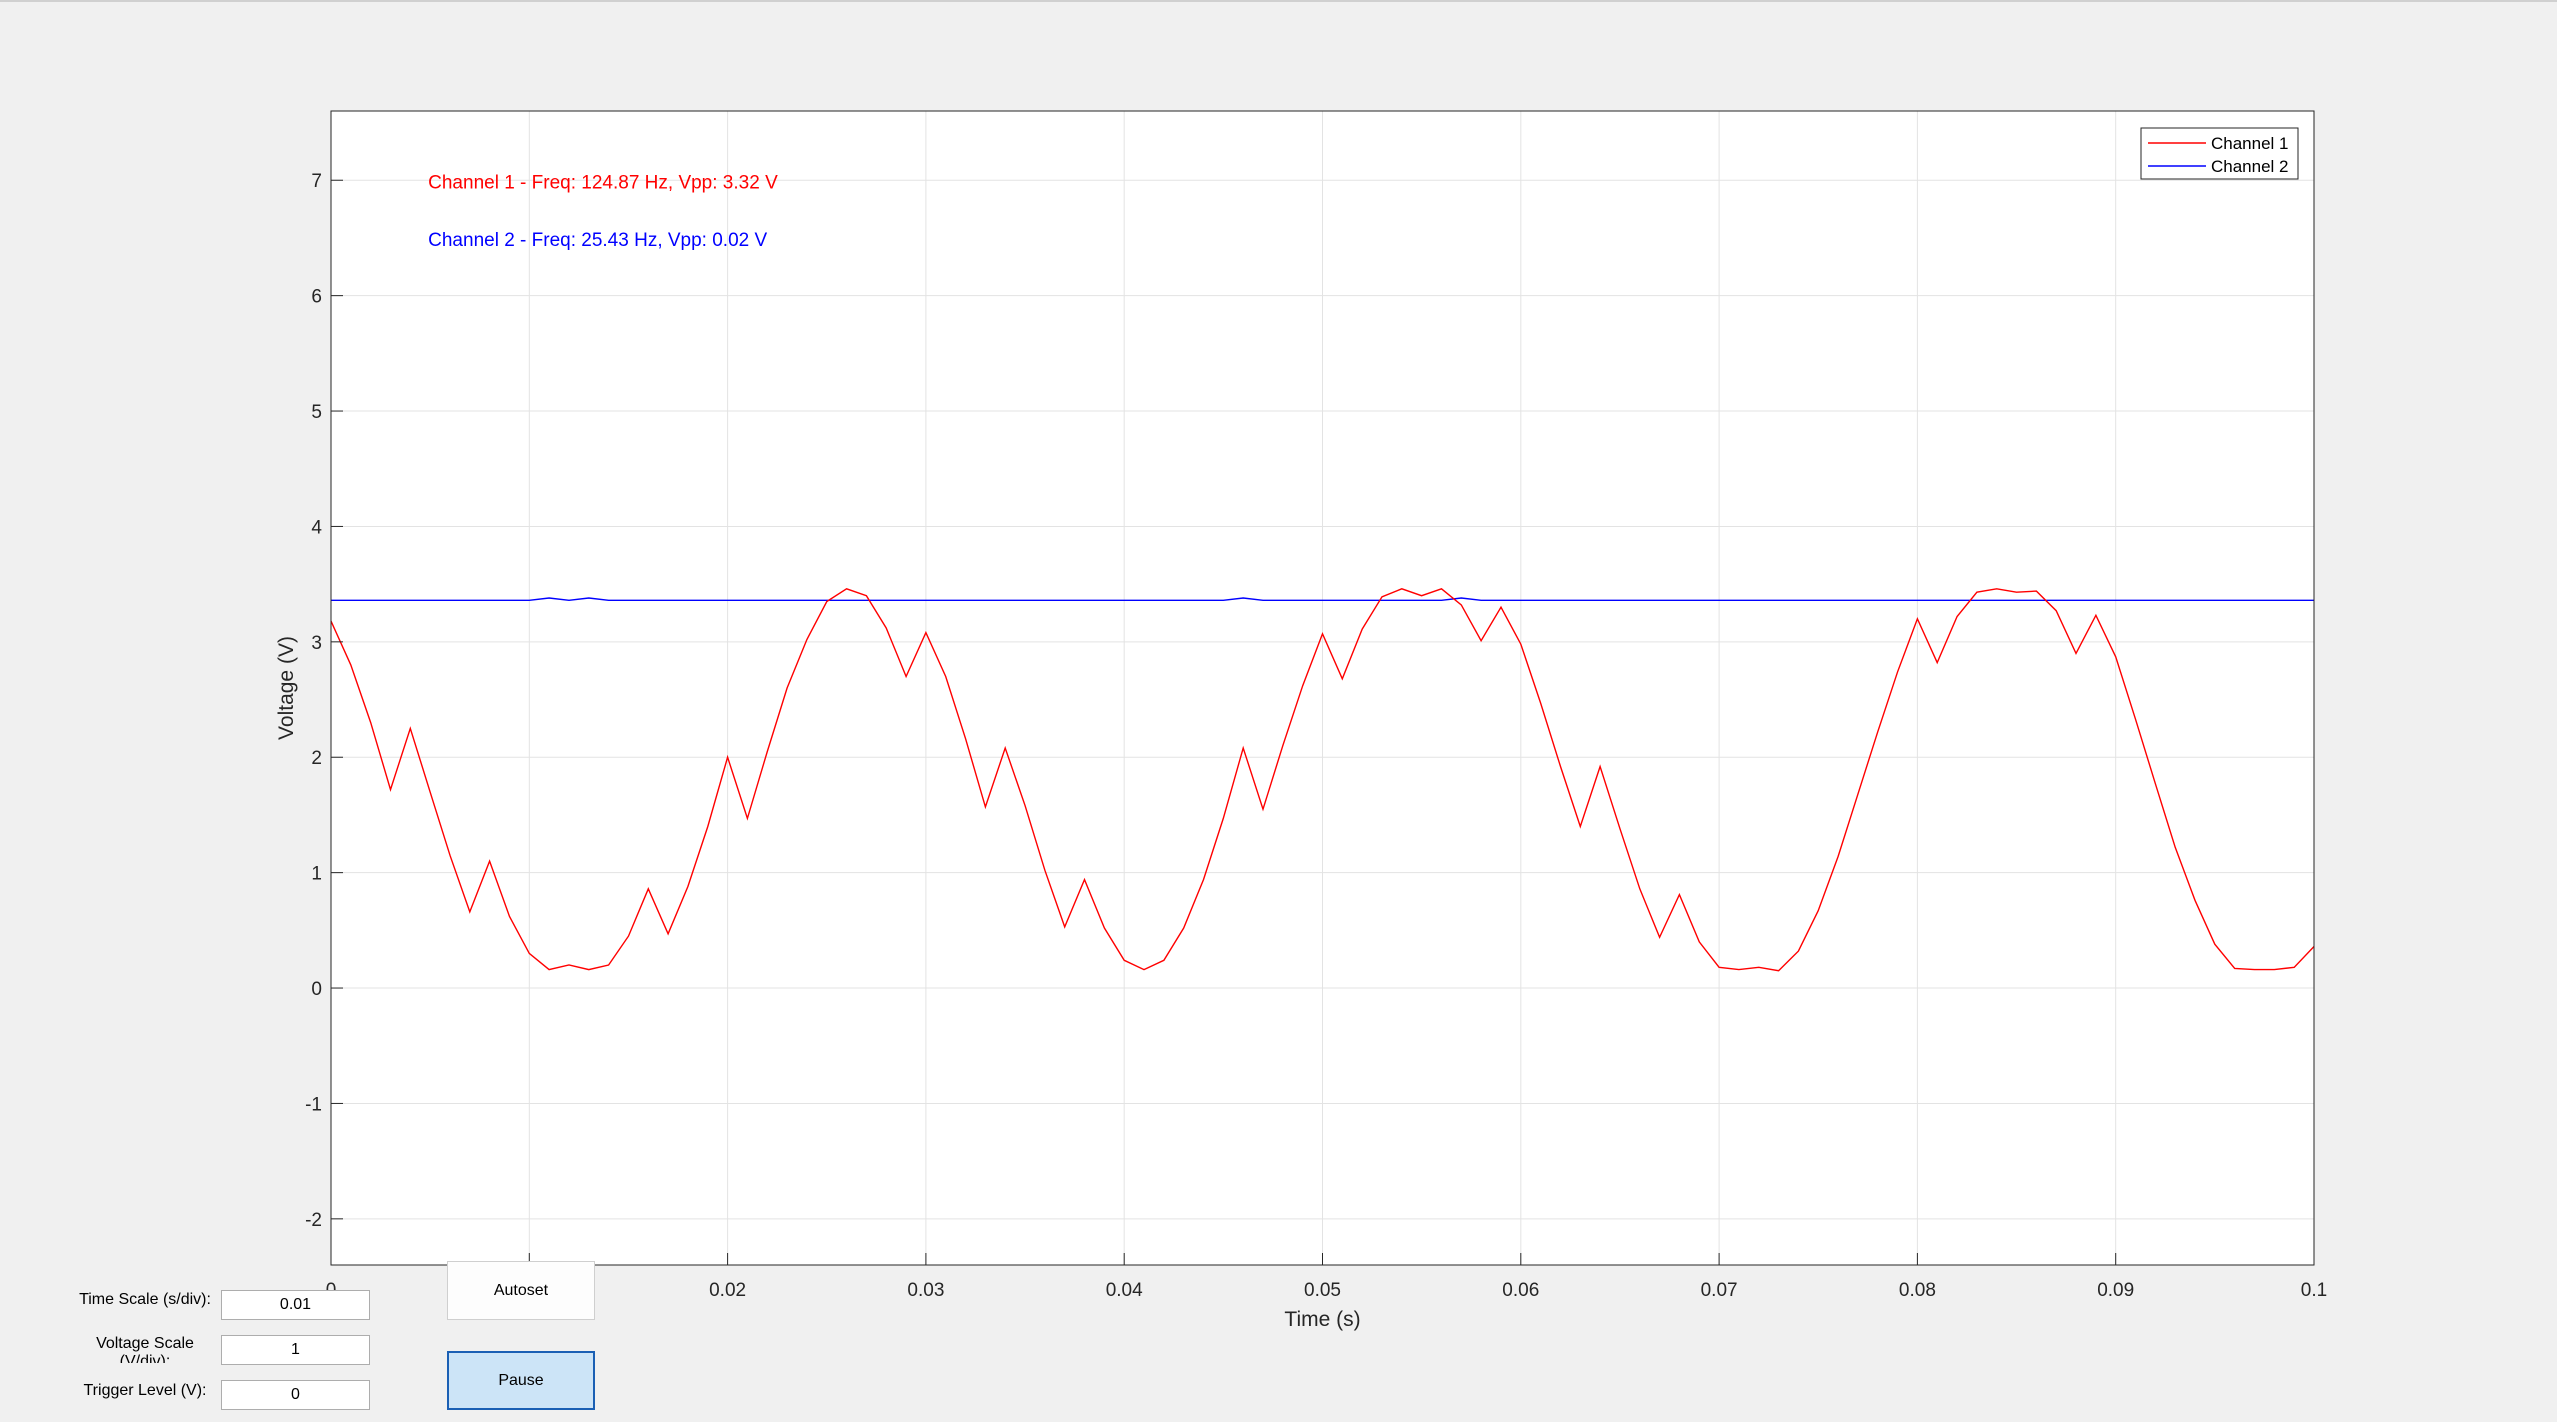 The height and width of the screenshot is (1422, 2557). Describe the element at coordinates (313, 1220) in the screenshot. I see `y-tick-label: -2` at that location.